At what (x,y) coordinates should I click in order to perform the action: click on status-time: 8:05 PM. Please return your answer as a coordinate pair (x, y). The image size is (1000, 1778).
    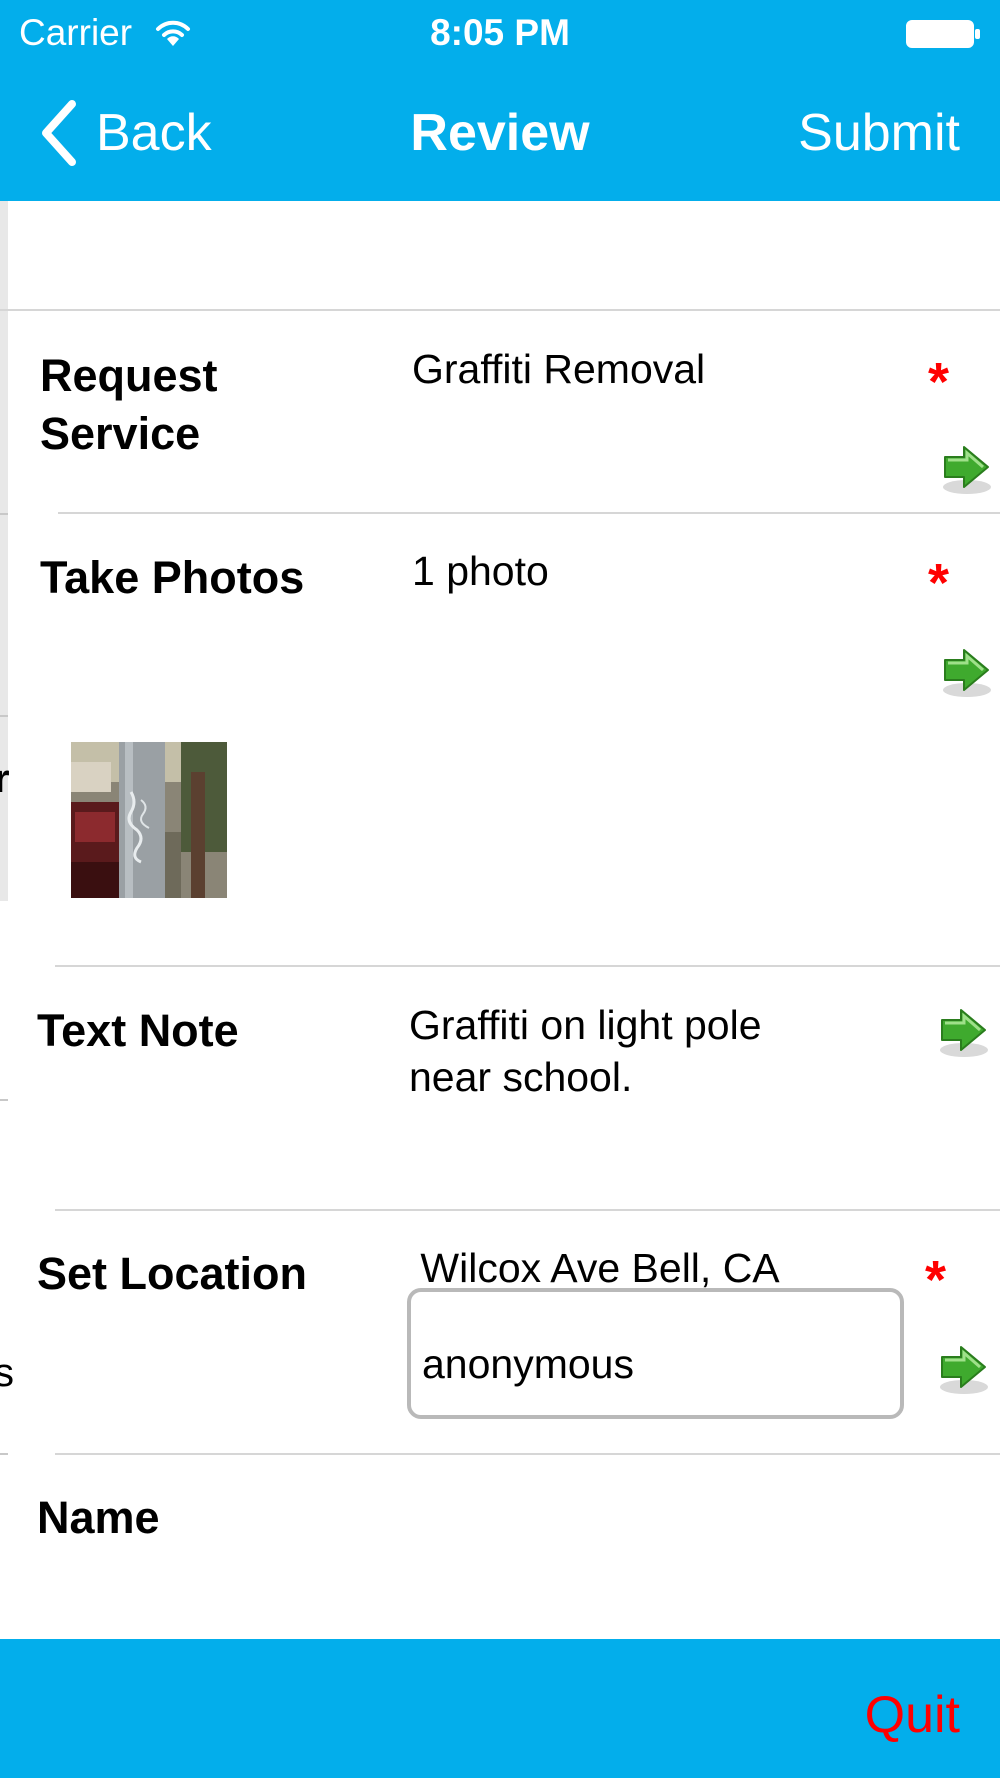
    Looking at the image, I should click on (500, 32).